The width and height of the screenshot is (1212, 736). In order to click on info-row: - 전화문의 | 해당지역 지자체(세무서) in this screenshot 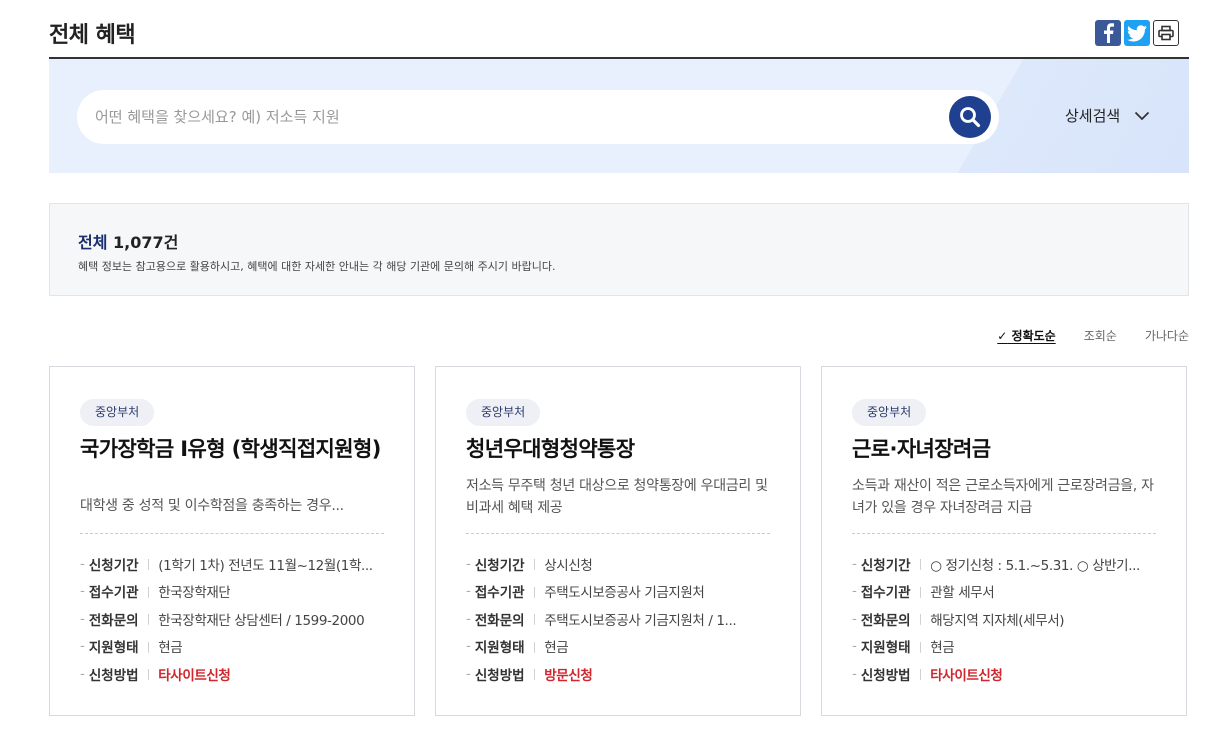, I will do `click(958, 619)`.